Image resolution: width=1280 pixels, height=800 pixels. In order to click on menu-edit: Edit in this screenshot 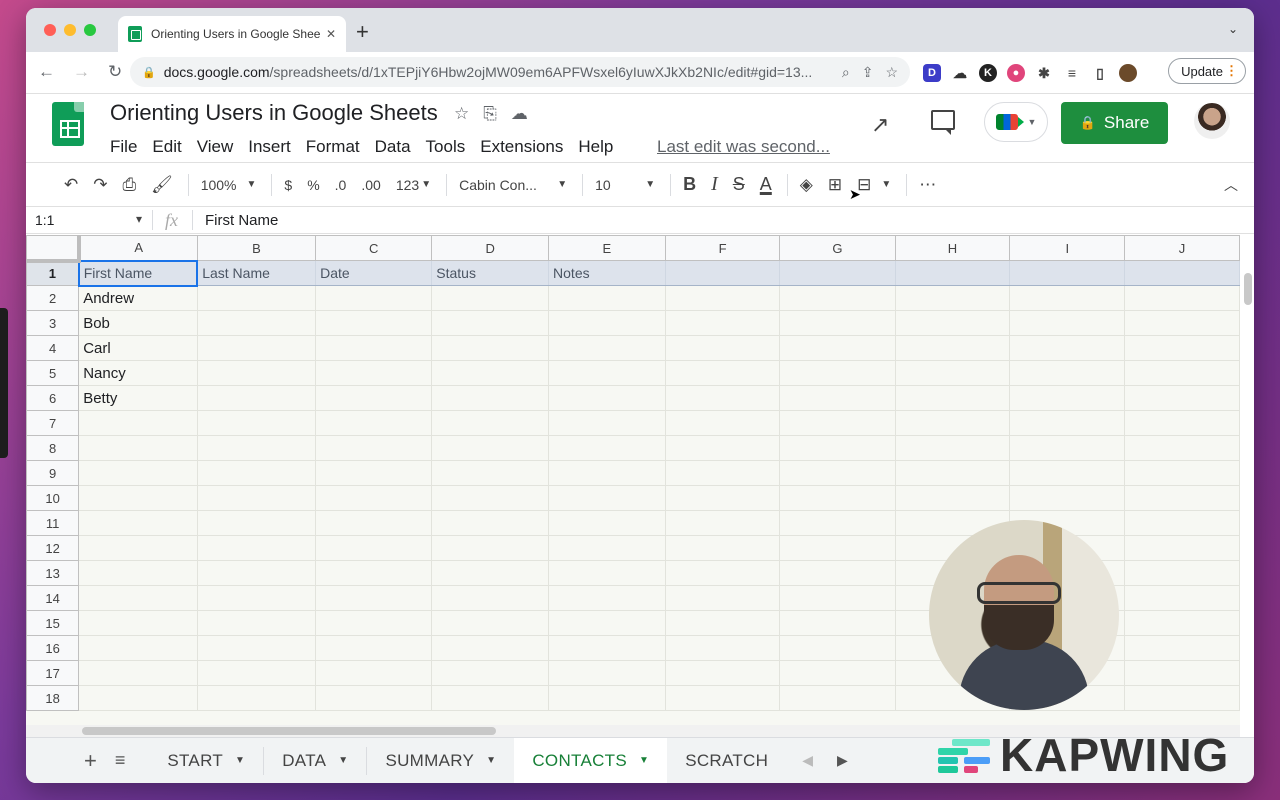, I will do `click(166, 147)`.